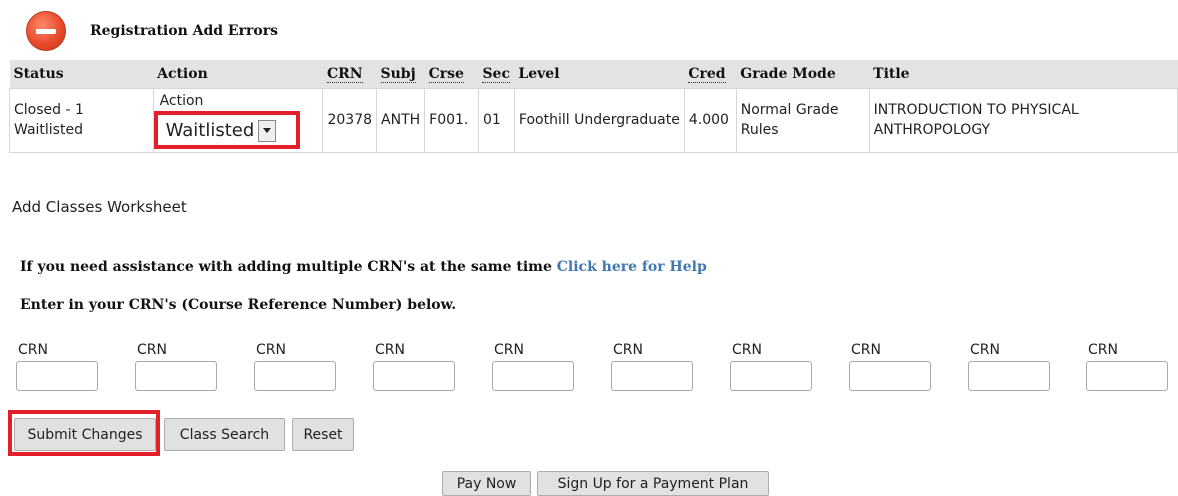 This screenshot has width=1178, height=496. What do you see at coordinates (653, 483) in the screenshot?
I see `payment-plan-button: Sign Up for a Payment Plan` at bounding box center [653, 483].